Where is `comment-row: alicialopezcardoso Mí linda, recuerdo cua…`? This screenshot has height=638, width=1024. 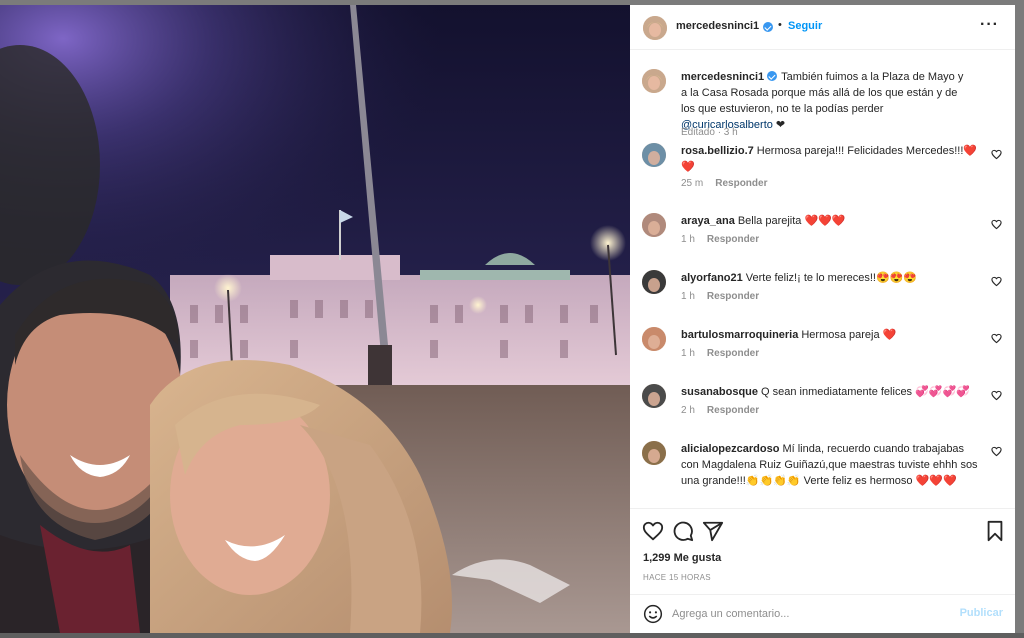 comment-row: alicialopezcardoso Mí linda, recuerdo cua… is located at coordinates (822, 466).